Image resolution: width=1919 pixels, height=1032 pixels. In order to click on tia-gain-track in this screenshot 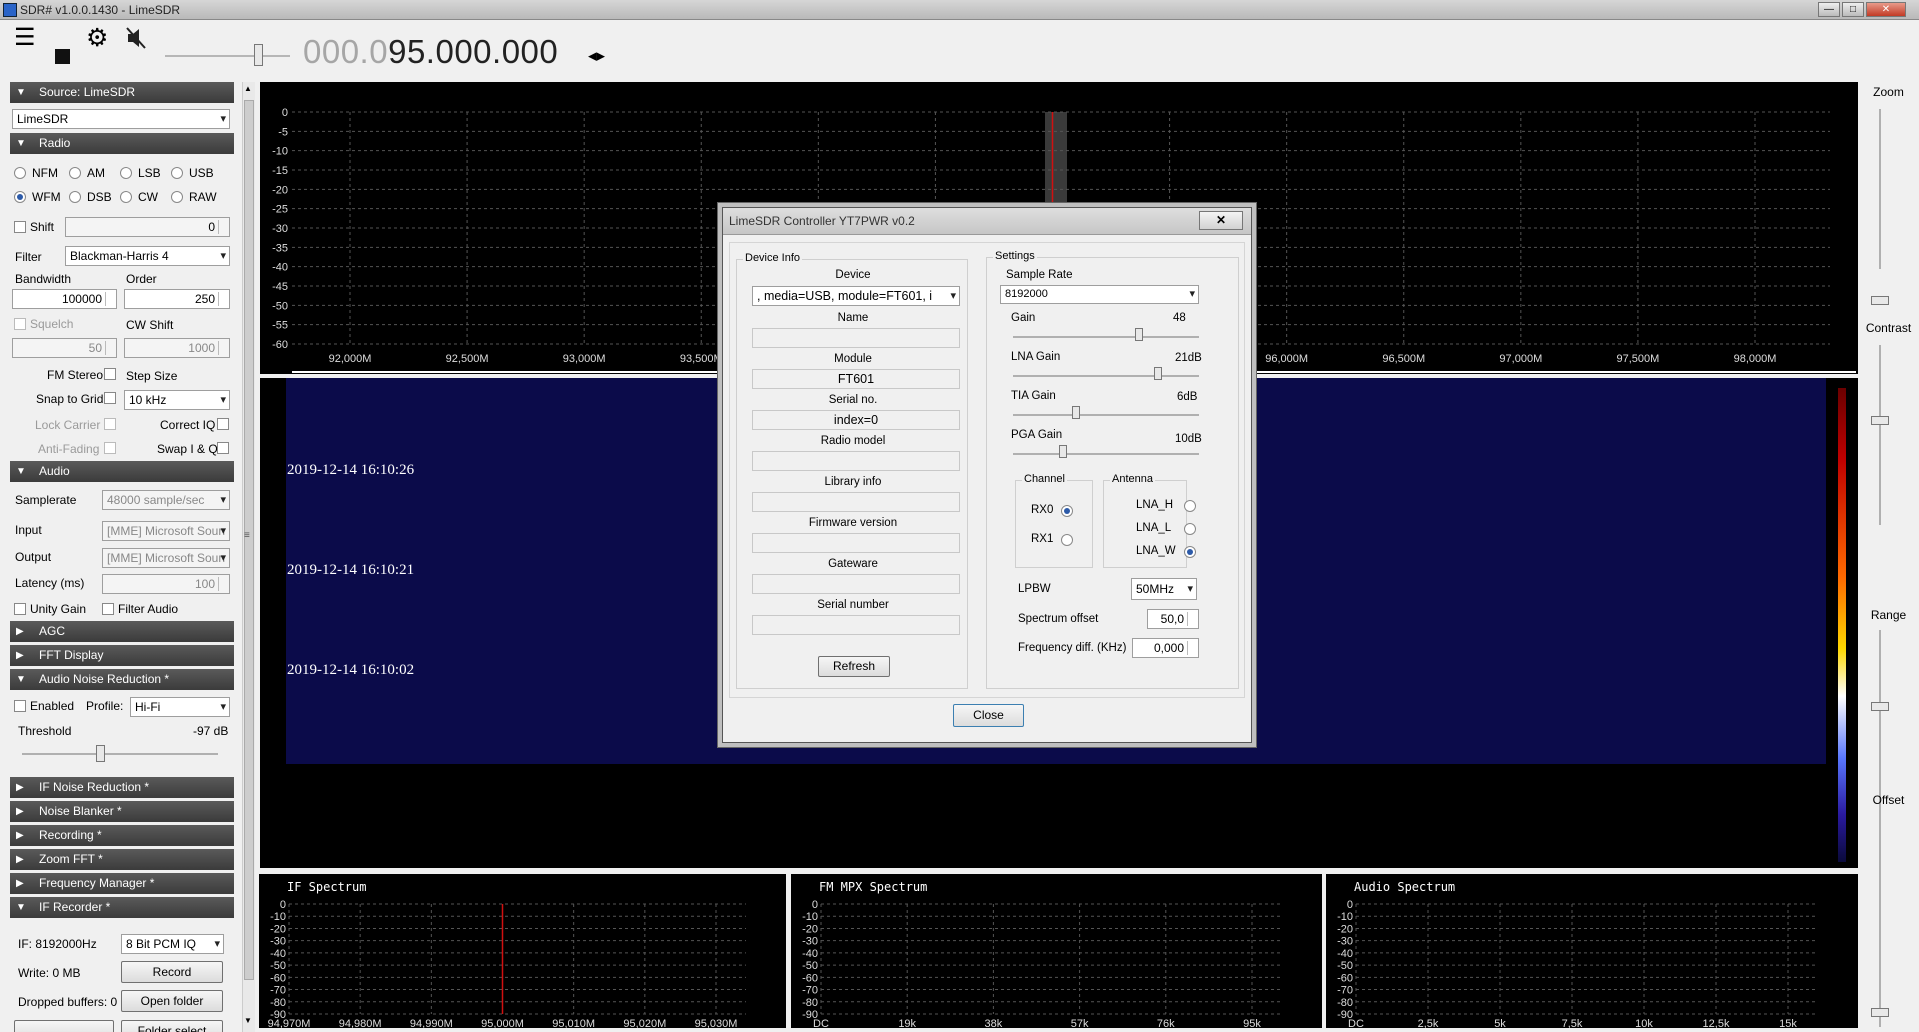, I will do `click(1106, 415)`.